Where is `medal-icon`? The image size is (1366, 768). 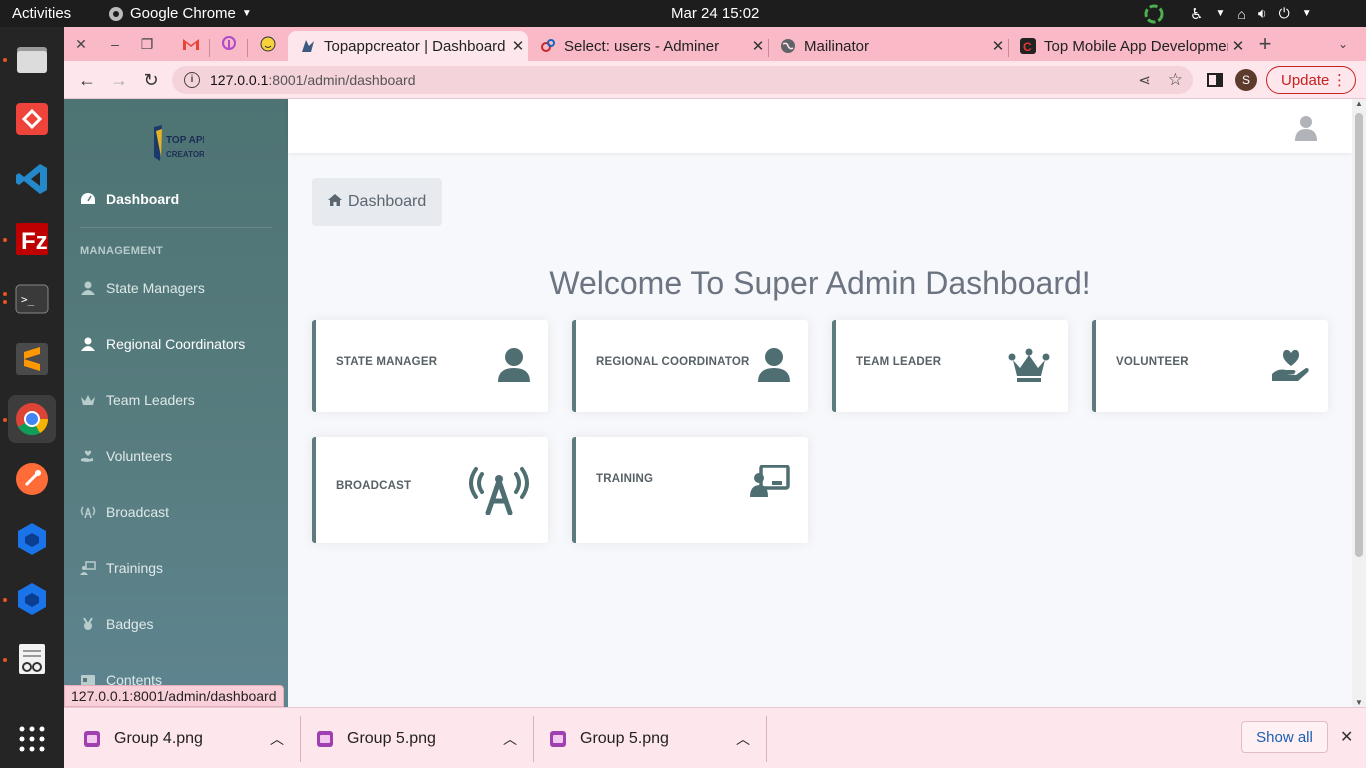
medal-icon is located at coordinates (88, 624).